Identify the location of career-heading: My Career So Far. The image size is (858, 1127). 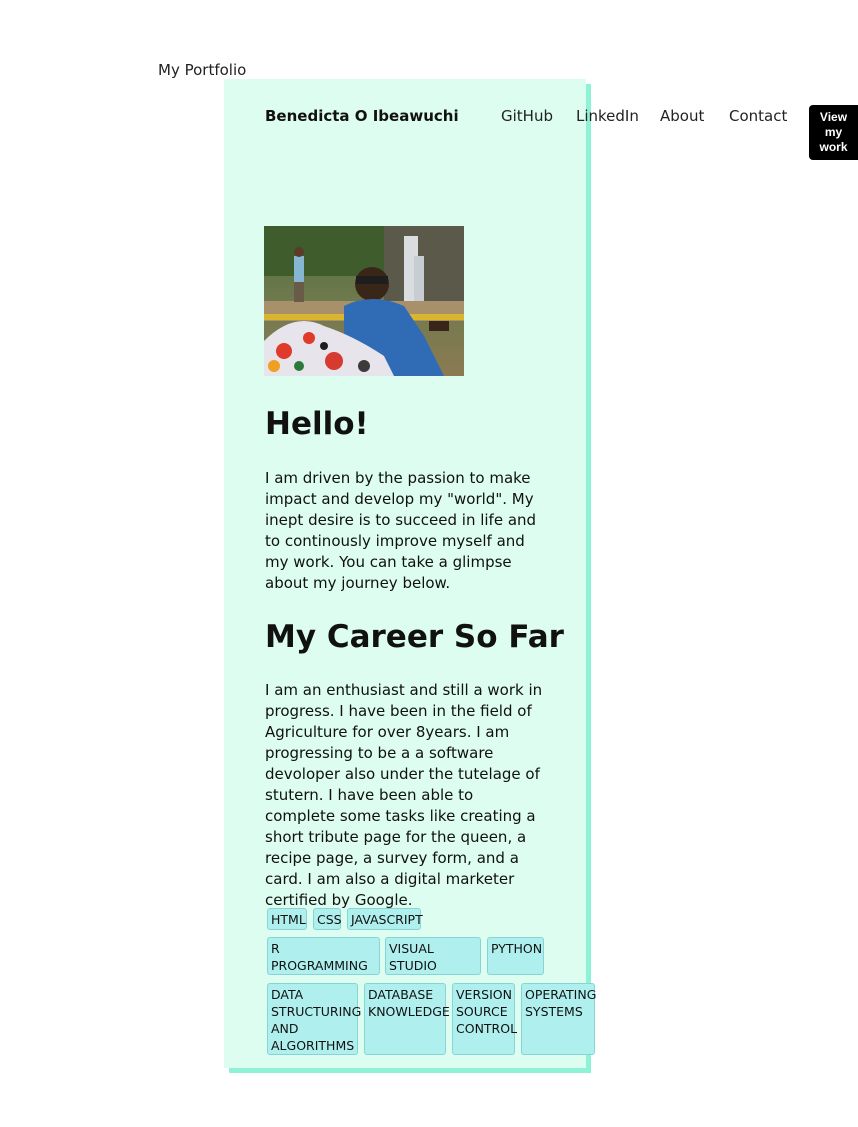
(414, 637).